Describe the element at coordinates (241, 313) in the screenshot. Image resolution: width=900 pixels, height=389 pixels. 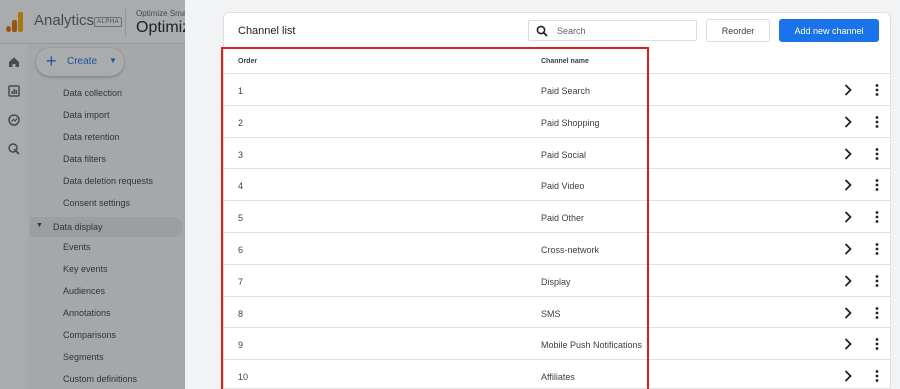
I see `order-cell: 8` at that location.